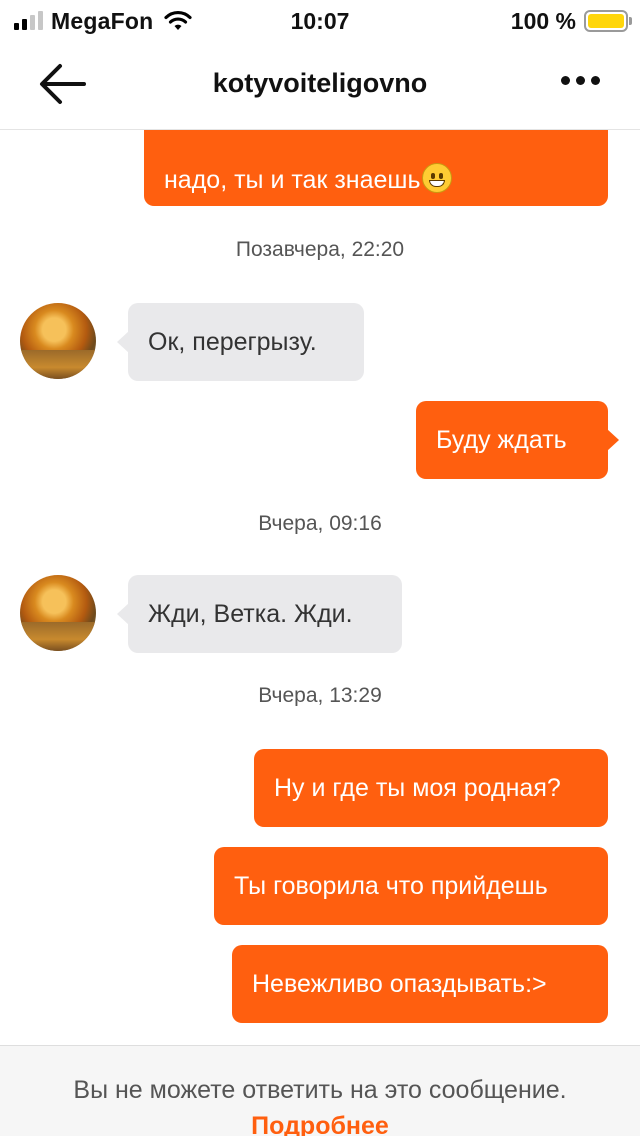 This screenshot has height=1136, width=640. What do you see at coordinates (417, 788) in the screenshot?
I see `message-text: Ну и где ты моя родная?` at bounding box center [417, 788].